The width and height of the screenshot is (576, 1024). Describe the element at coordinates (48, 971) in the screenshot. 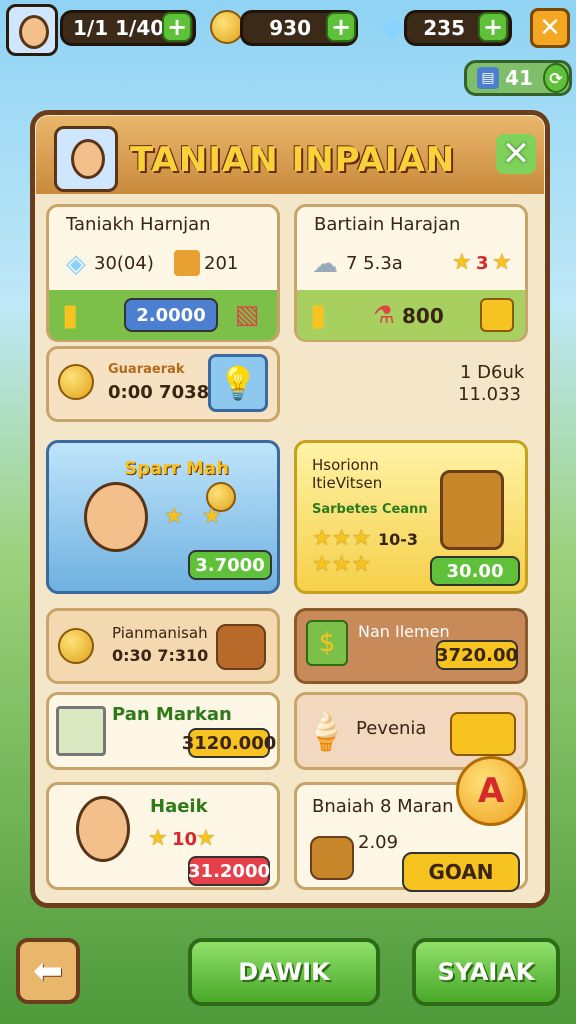

I see `back-button: ⬅` at that location.